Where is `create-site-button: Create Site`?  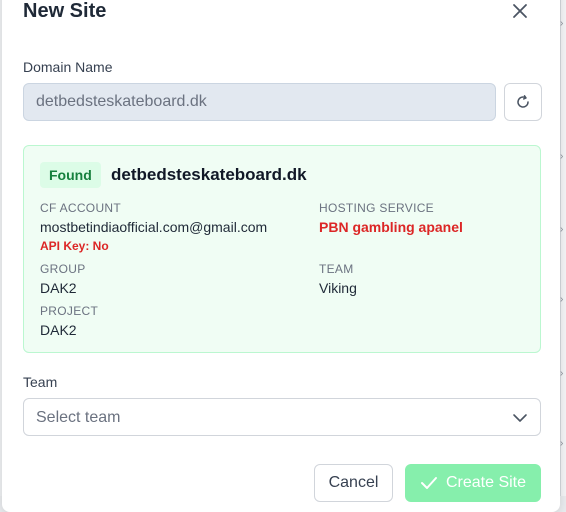
create-site-button: Create Site is located at coordinates (473, 483).